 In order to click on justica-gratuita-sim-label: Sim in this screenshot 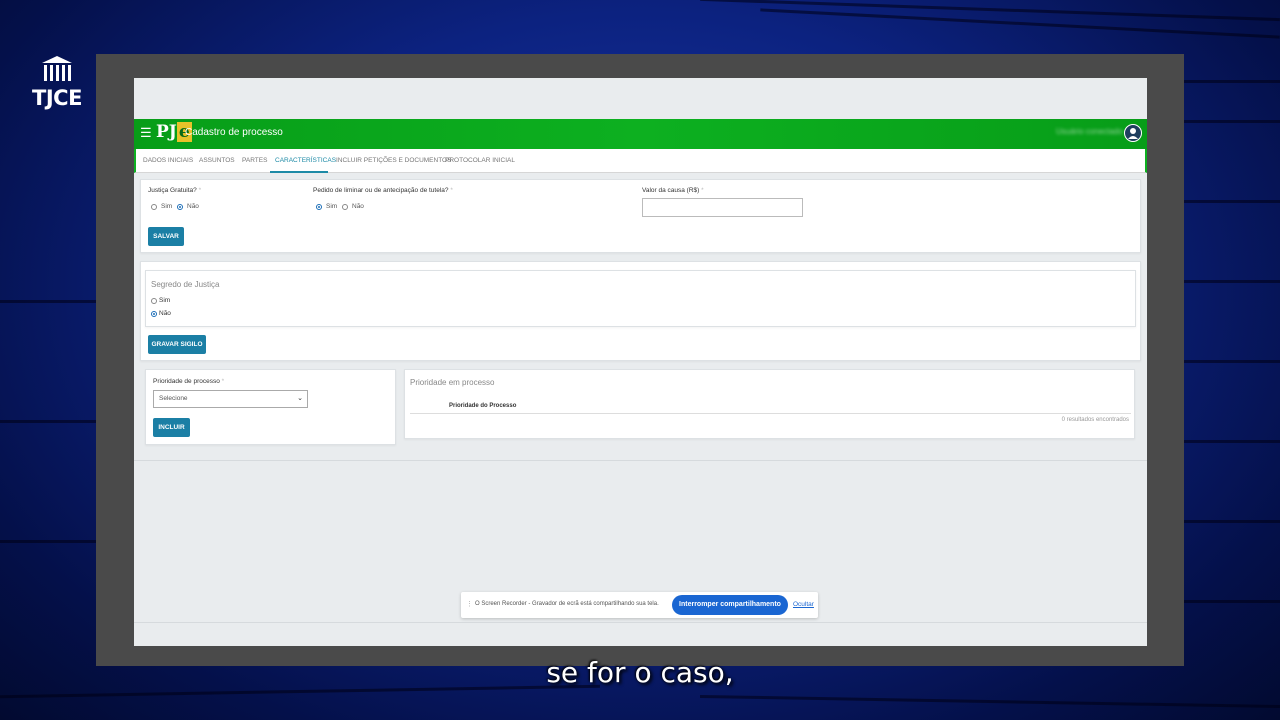, I will do `click(167, 206)`.